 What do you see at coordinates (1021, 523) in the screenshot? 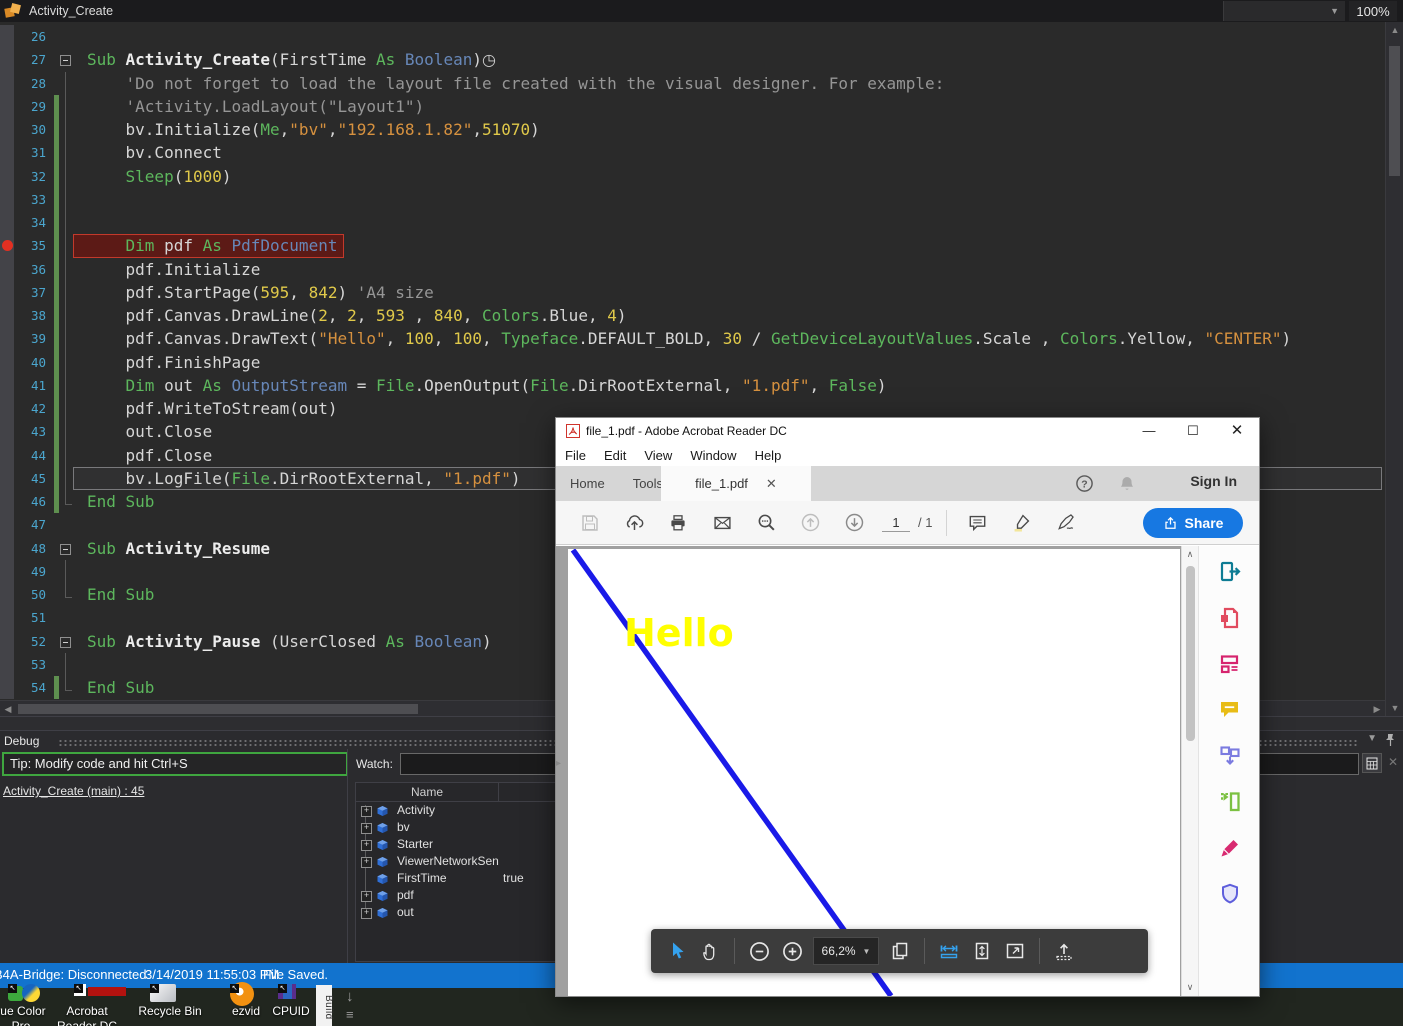
I see `highlighter-icon` at bounding box center [1021, 523].